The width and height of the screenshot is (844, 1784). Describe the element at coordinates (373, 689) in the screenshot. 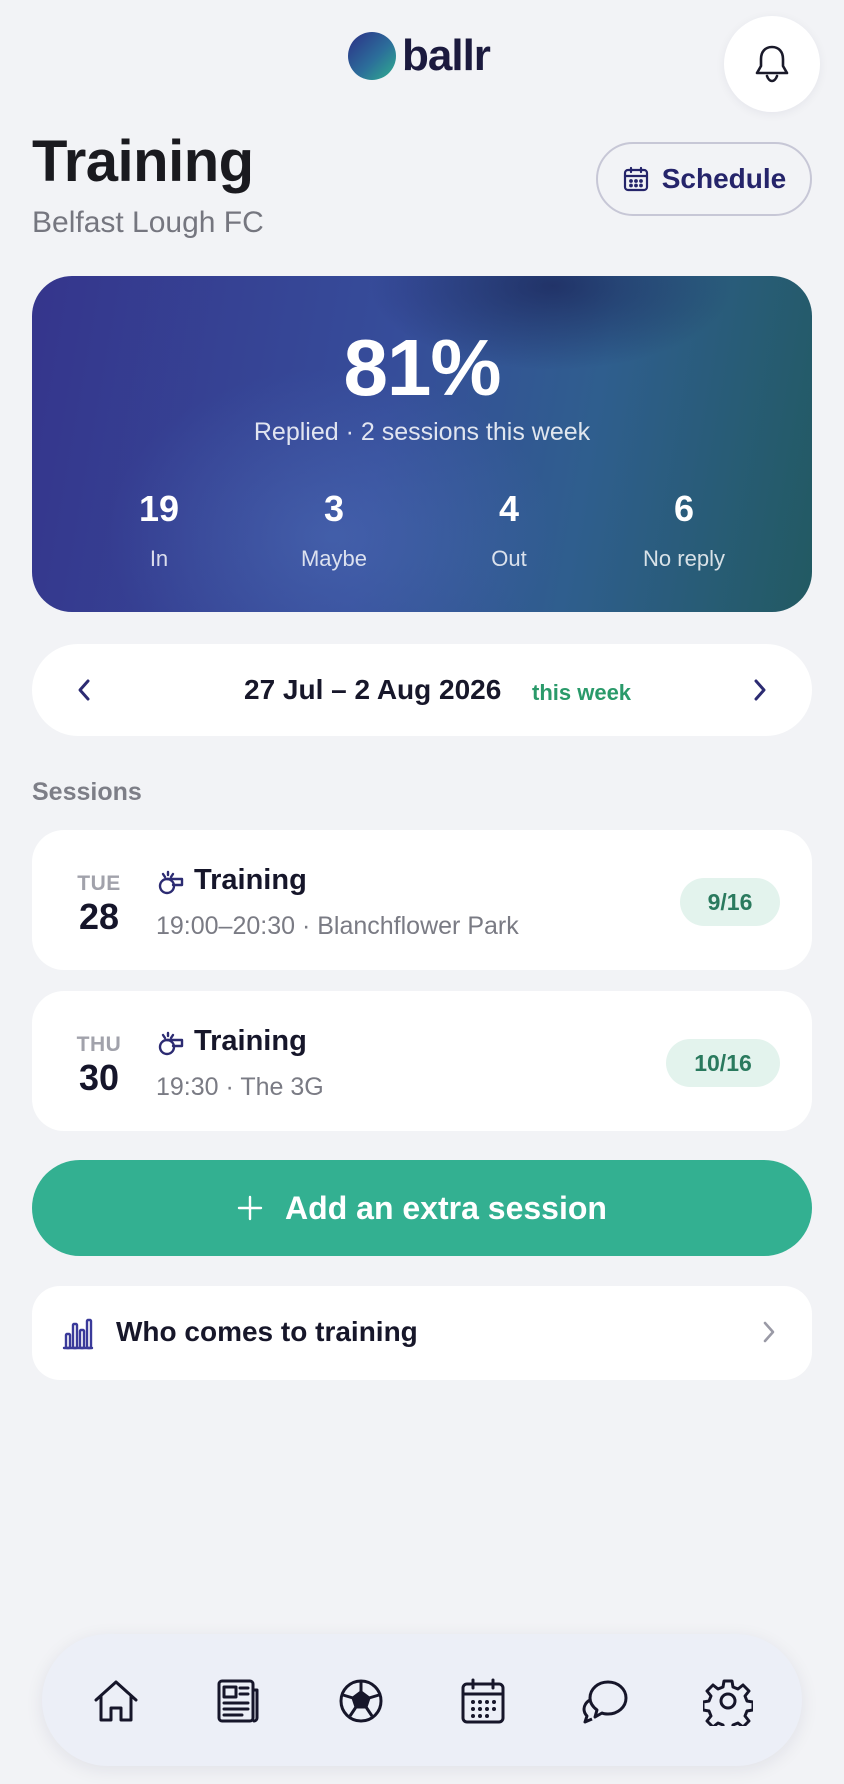

I see `week-range: 27 Jul – 2 Aug 2026` at that location.